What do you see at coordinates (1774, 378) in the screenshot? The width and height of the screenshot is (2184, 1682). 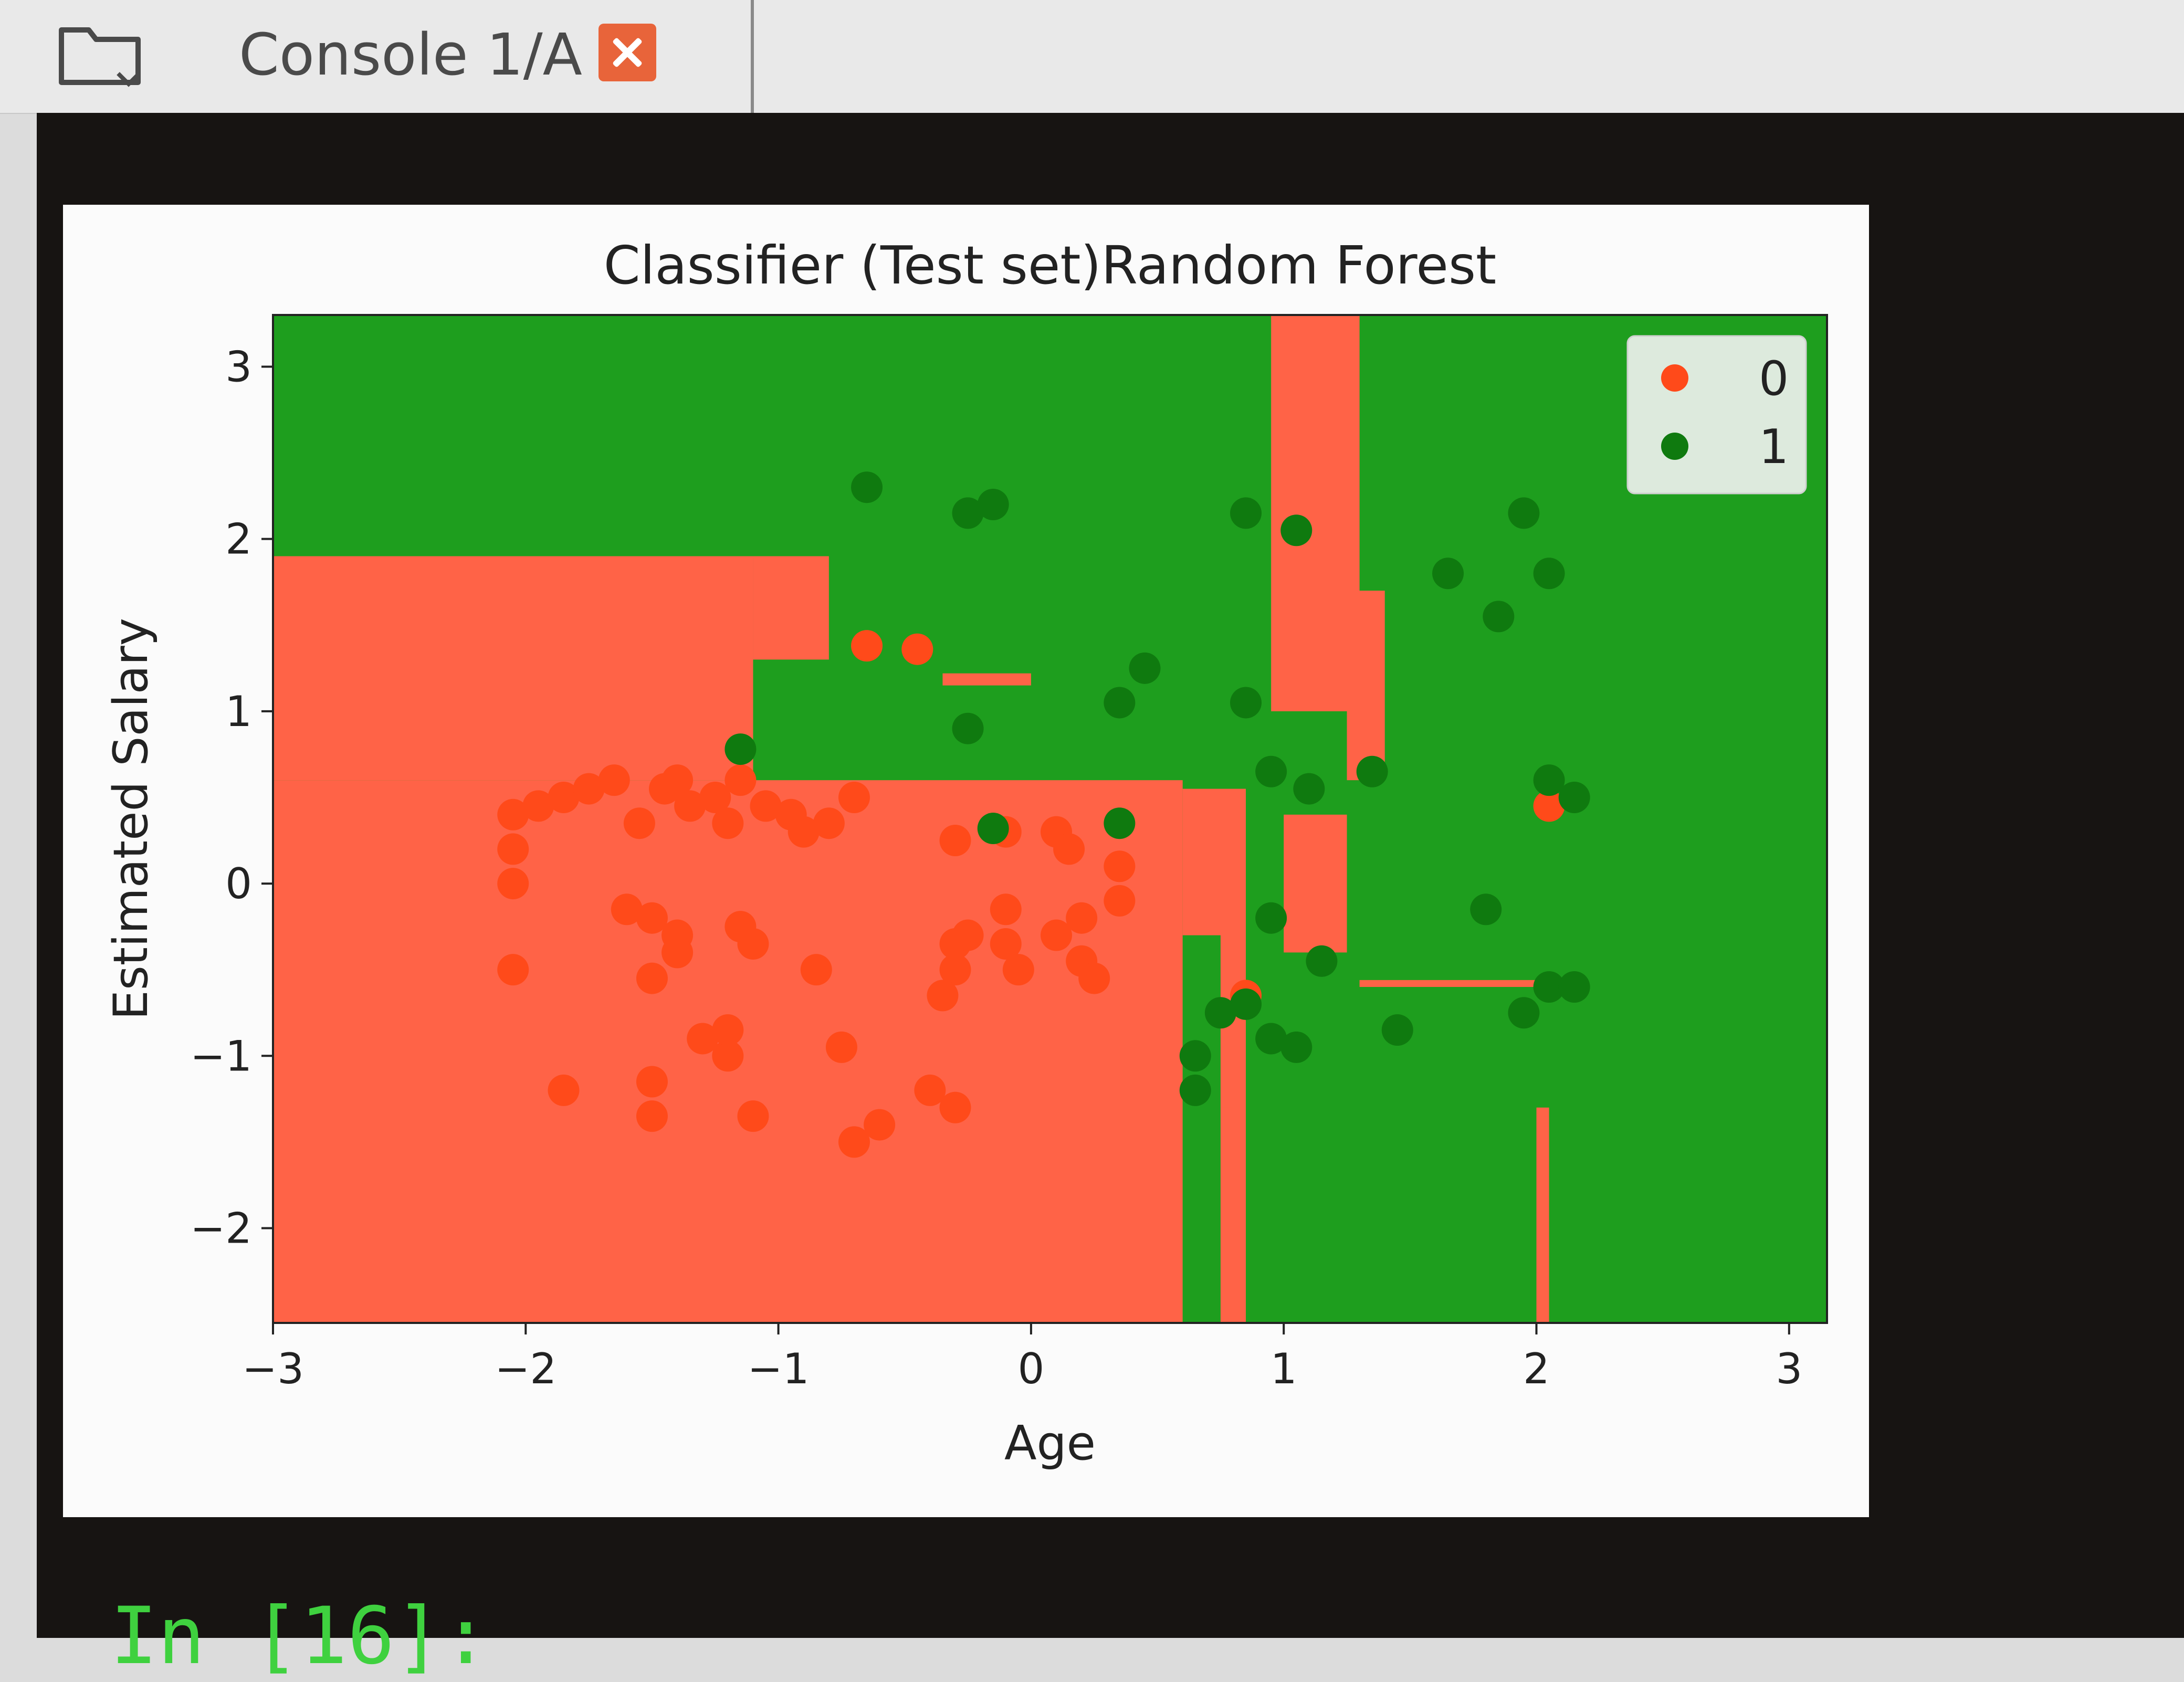 I see `legend-label-0: 0` at bounding box center [1774, 378].